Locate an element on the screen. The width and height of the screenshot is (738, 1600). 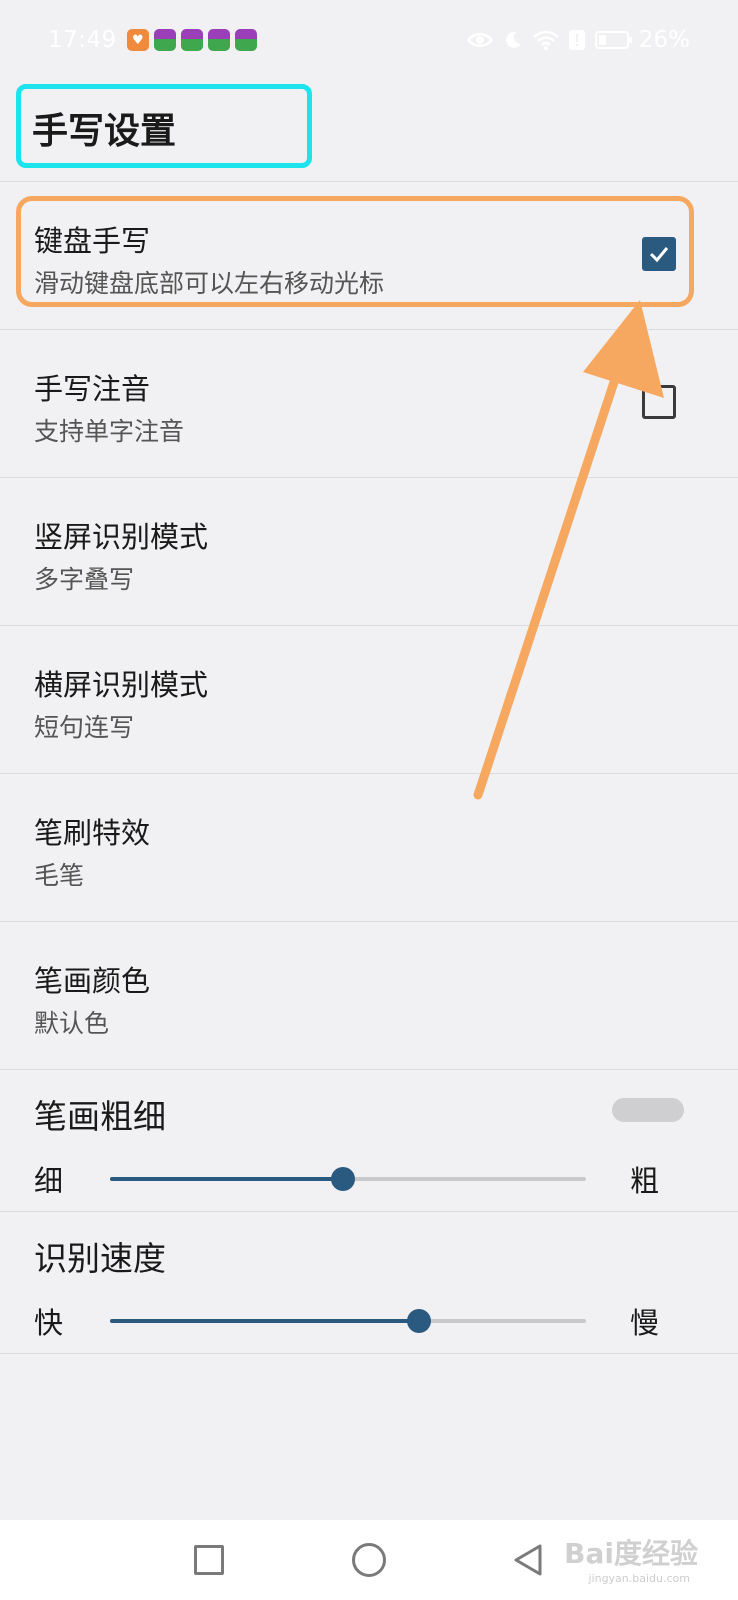
status-icons: 26% is located at coordinates (578, 40).